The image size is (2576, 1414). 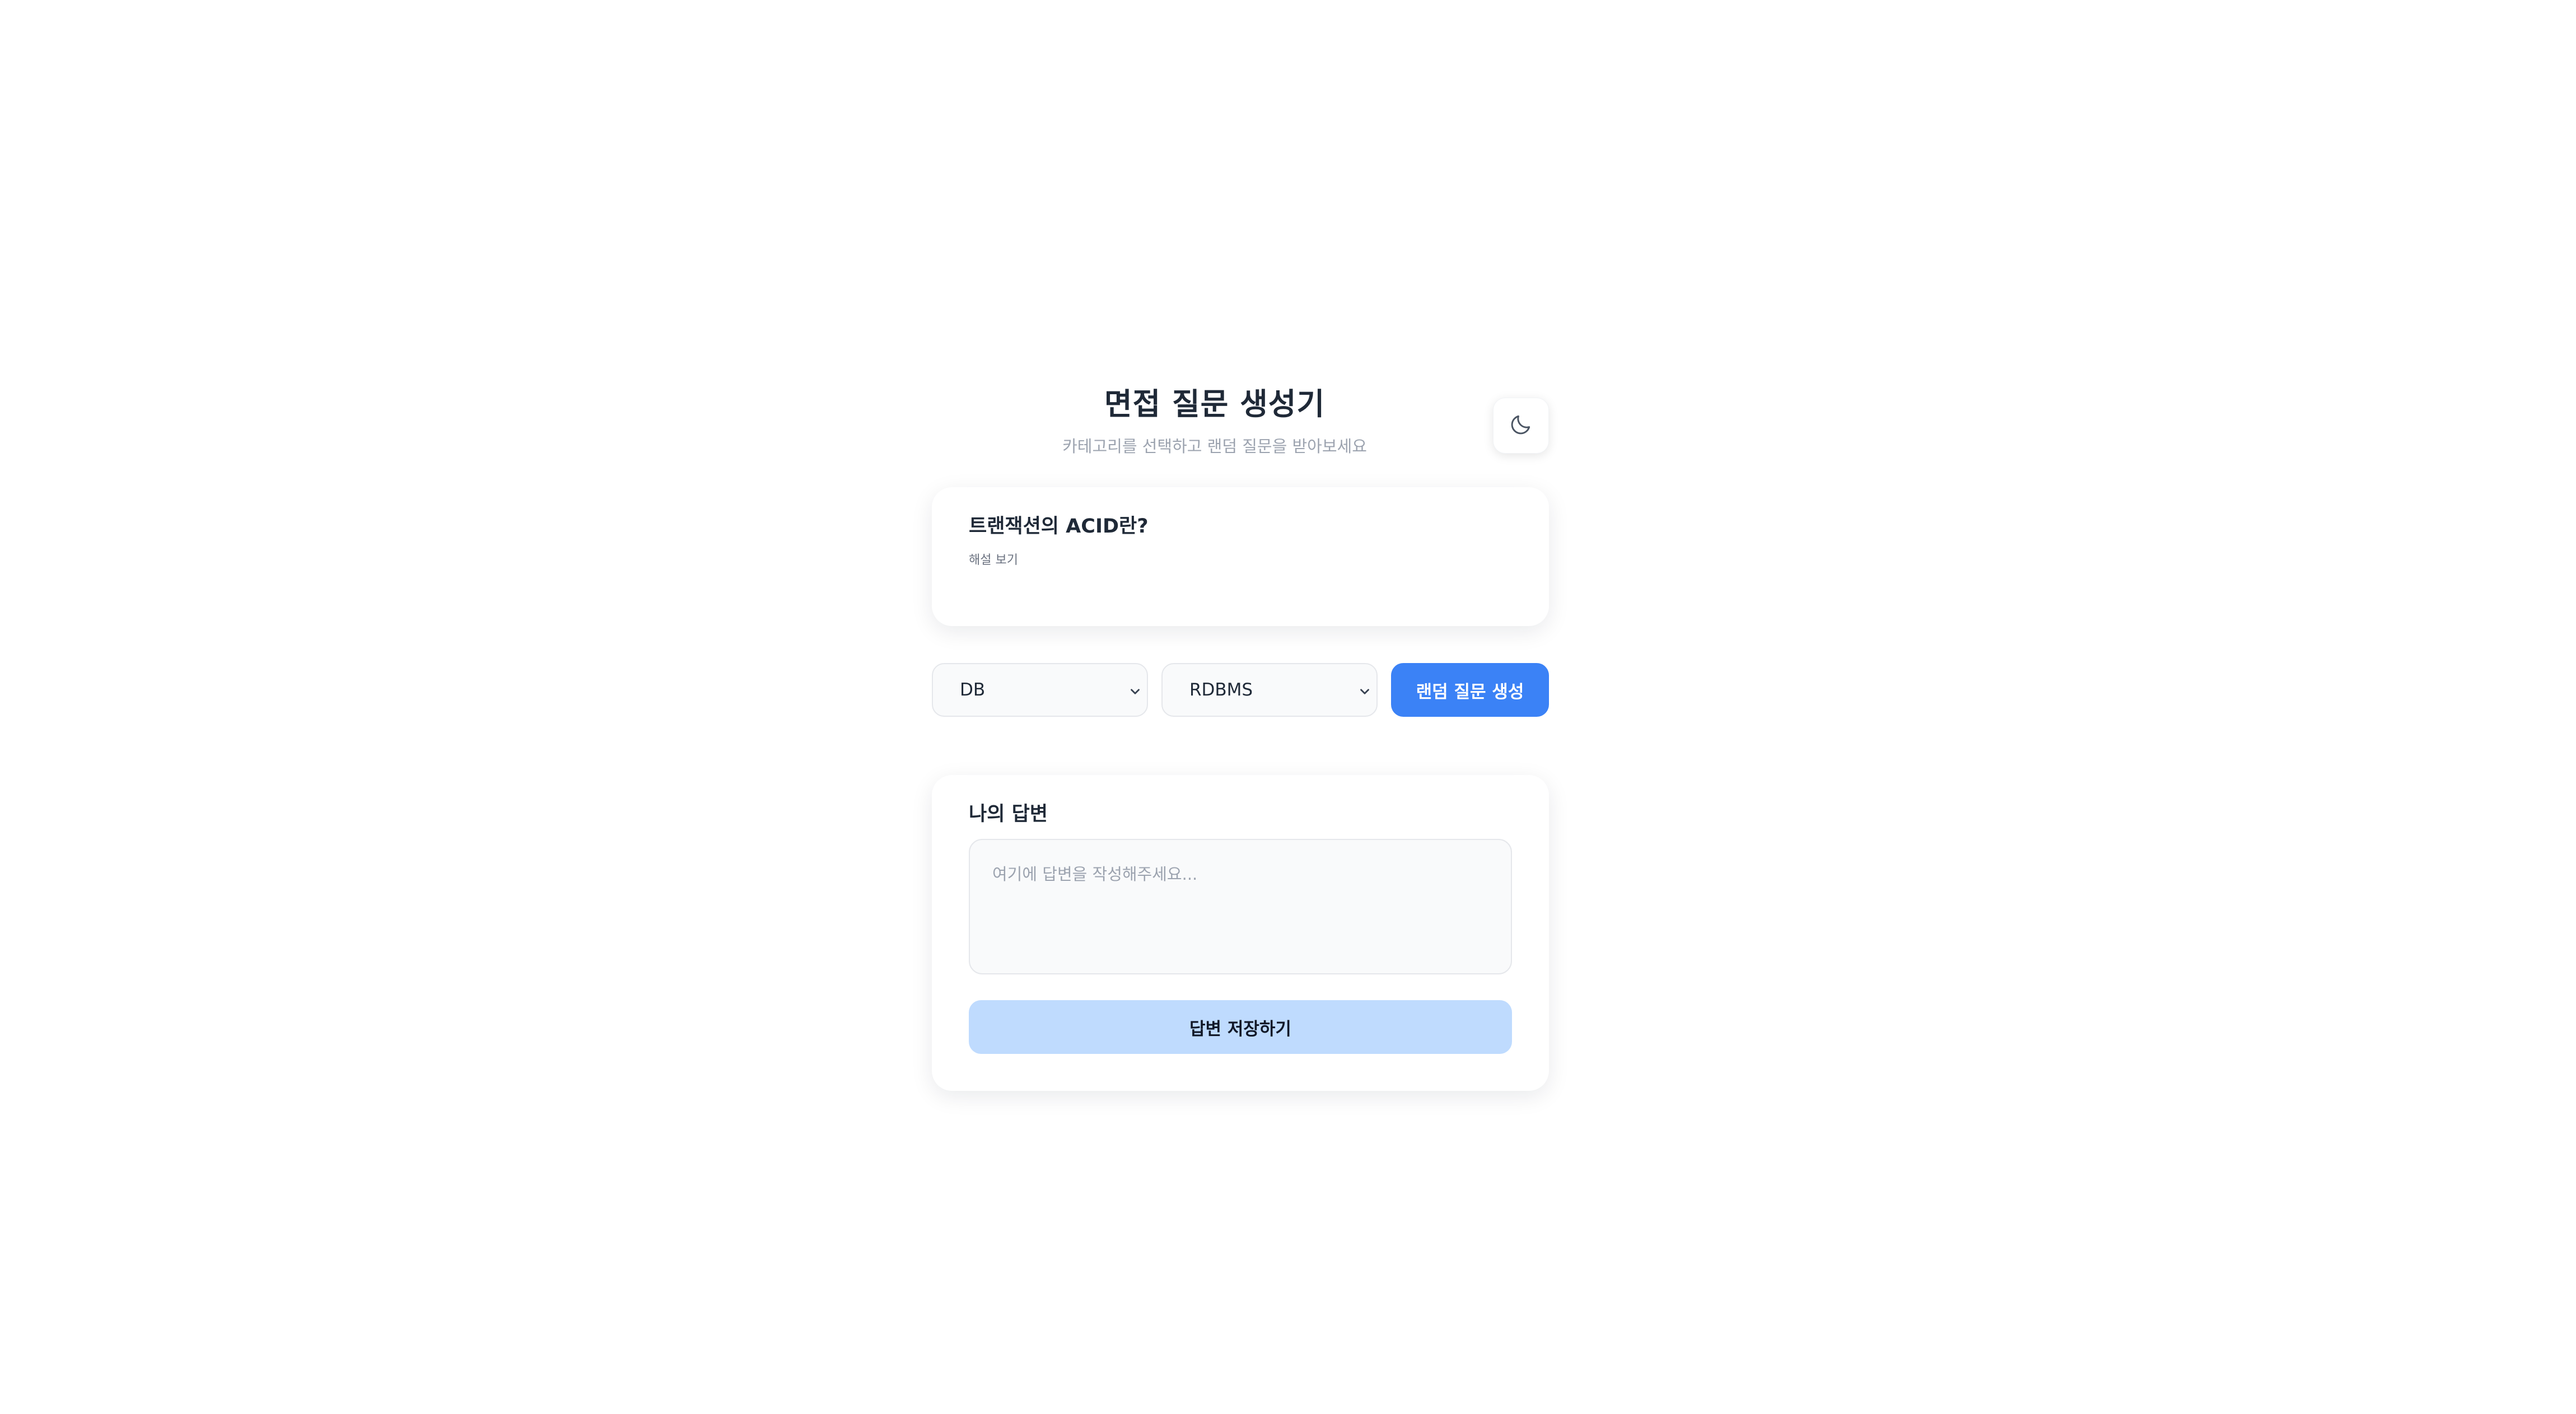 I want to click on header: 면접 질문 생성기 카테고리를 선택하고 랜덤 질문을 받아보세요, so click(x=1241, y=423).